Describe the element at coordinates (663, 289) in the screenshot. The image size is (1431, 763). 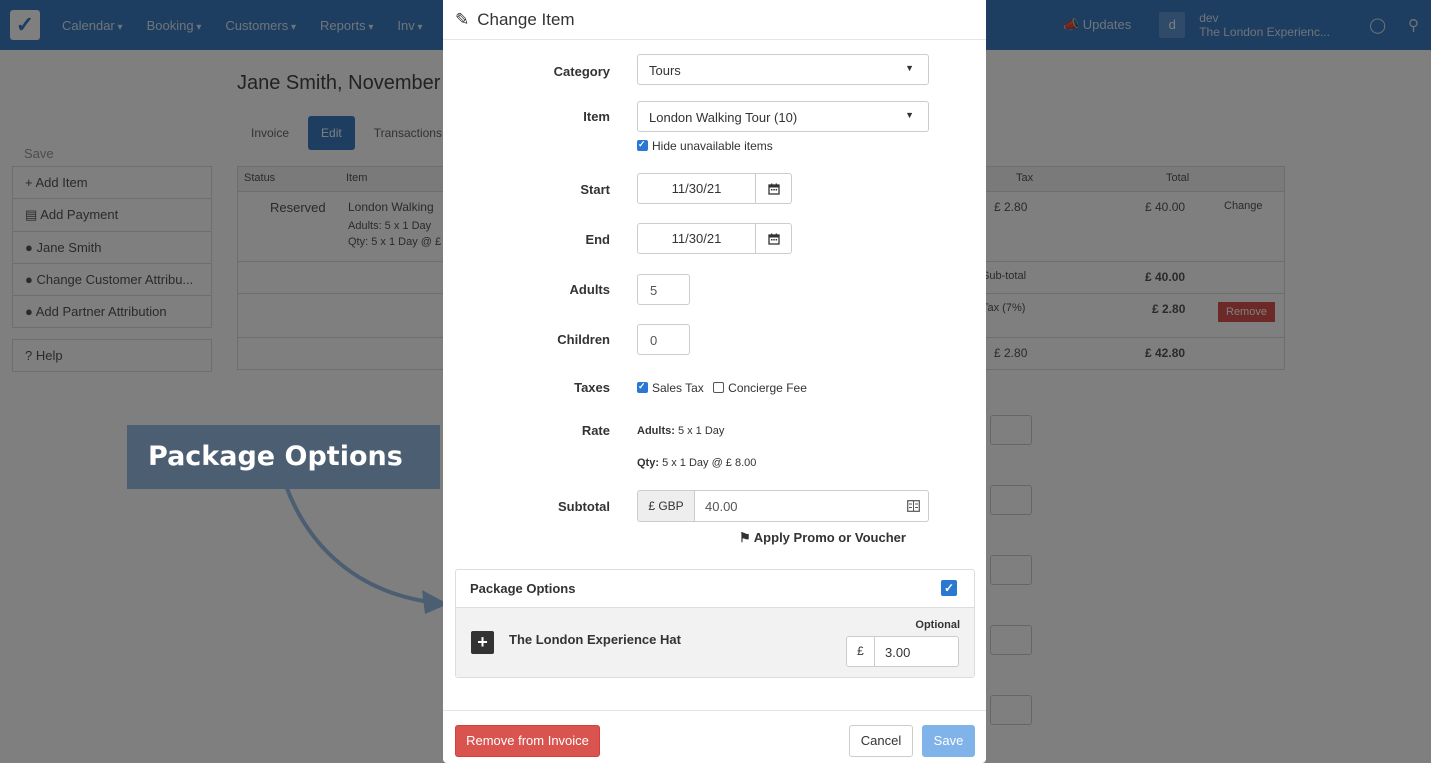
I see `adults-input: 5` at that location.